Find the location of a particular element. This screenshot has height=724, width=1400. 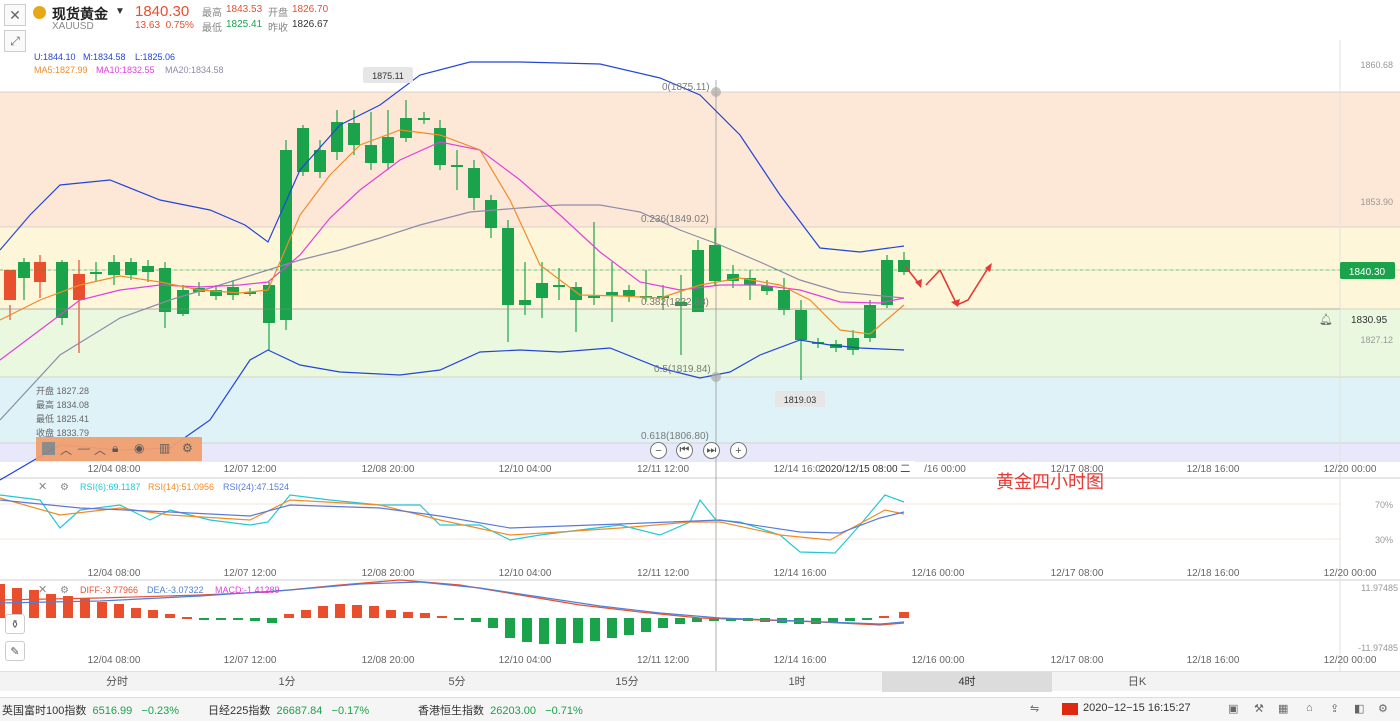

scroll-left-icon: ⏮ is located at coordinates (684, 450).